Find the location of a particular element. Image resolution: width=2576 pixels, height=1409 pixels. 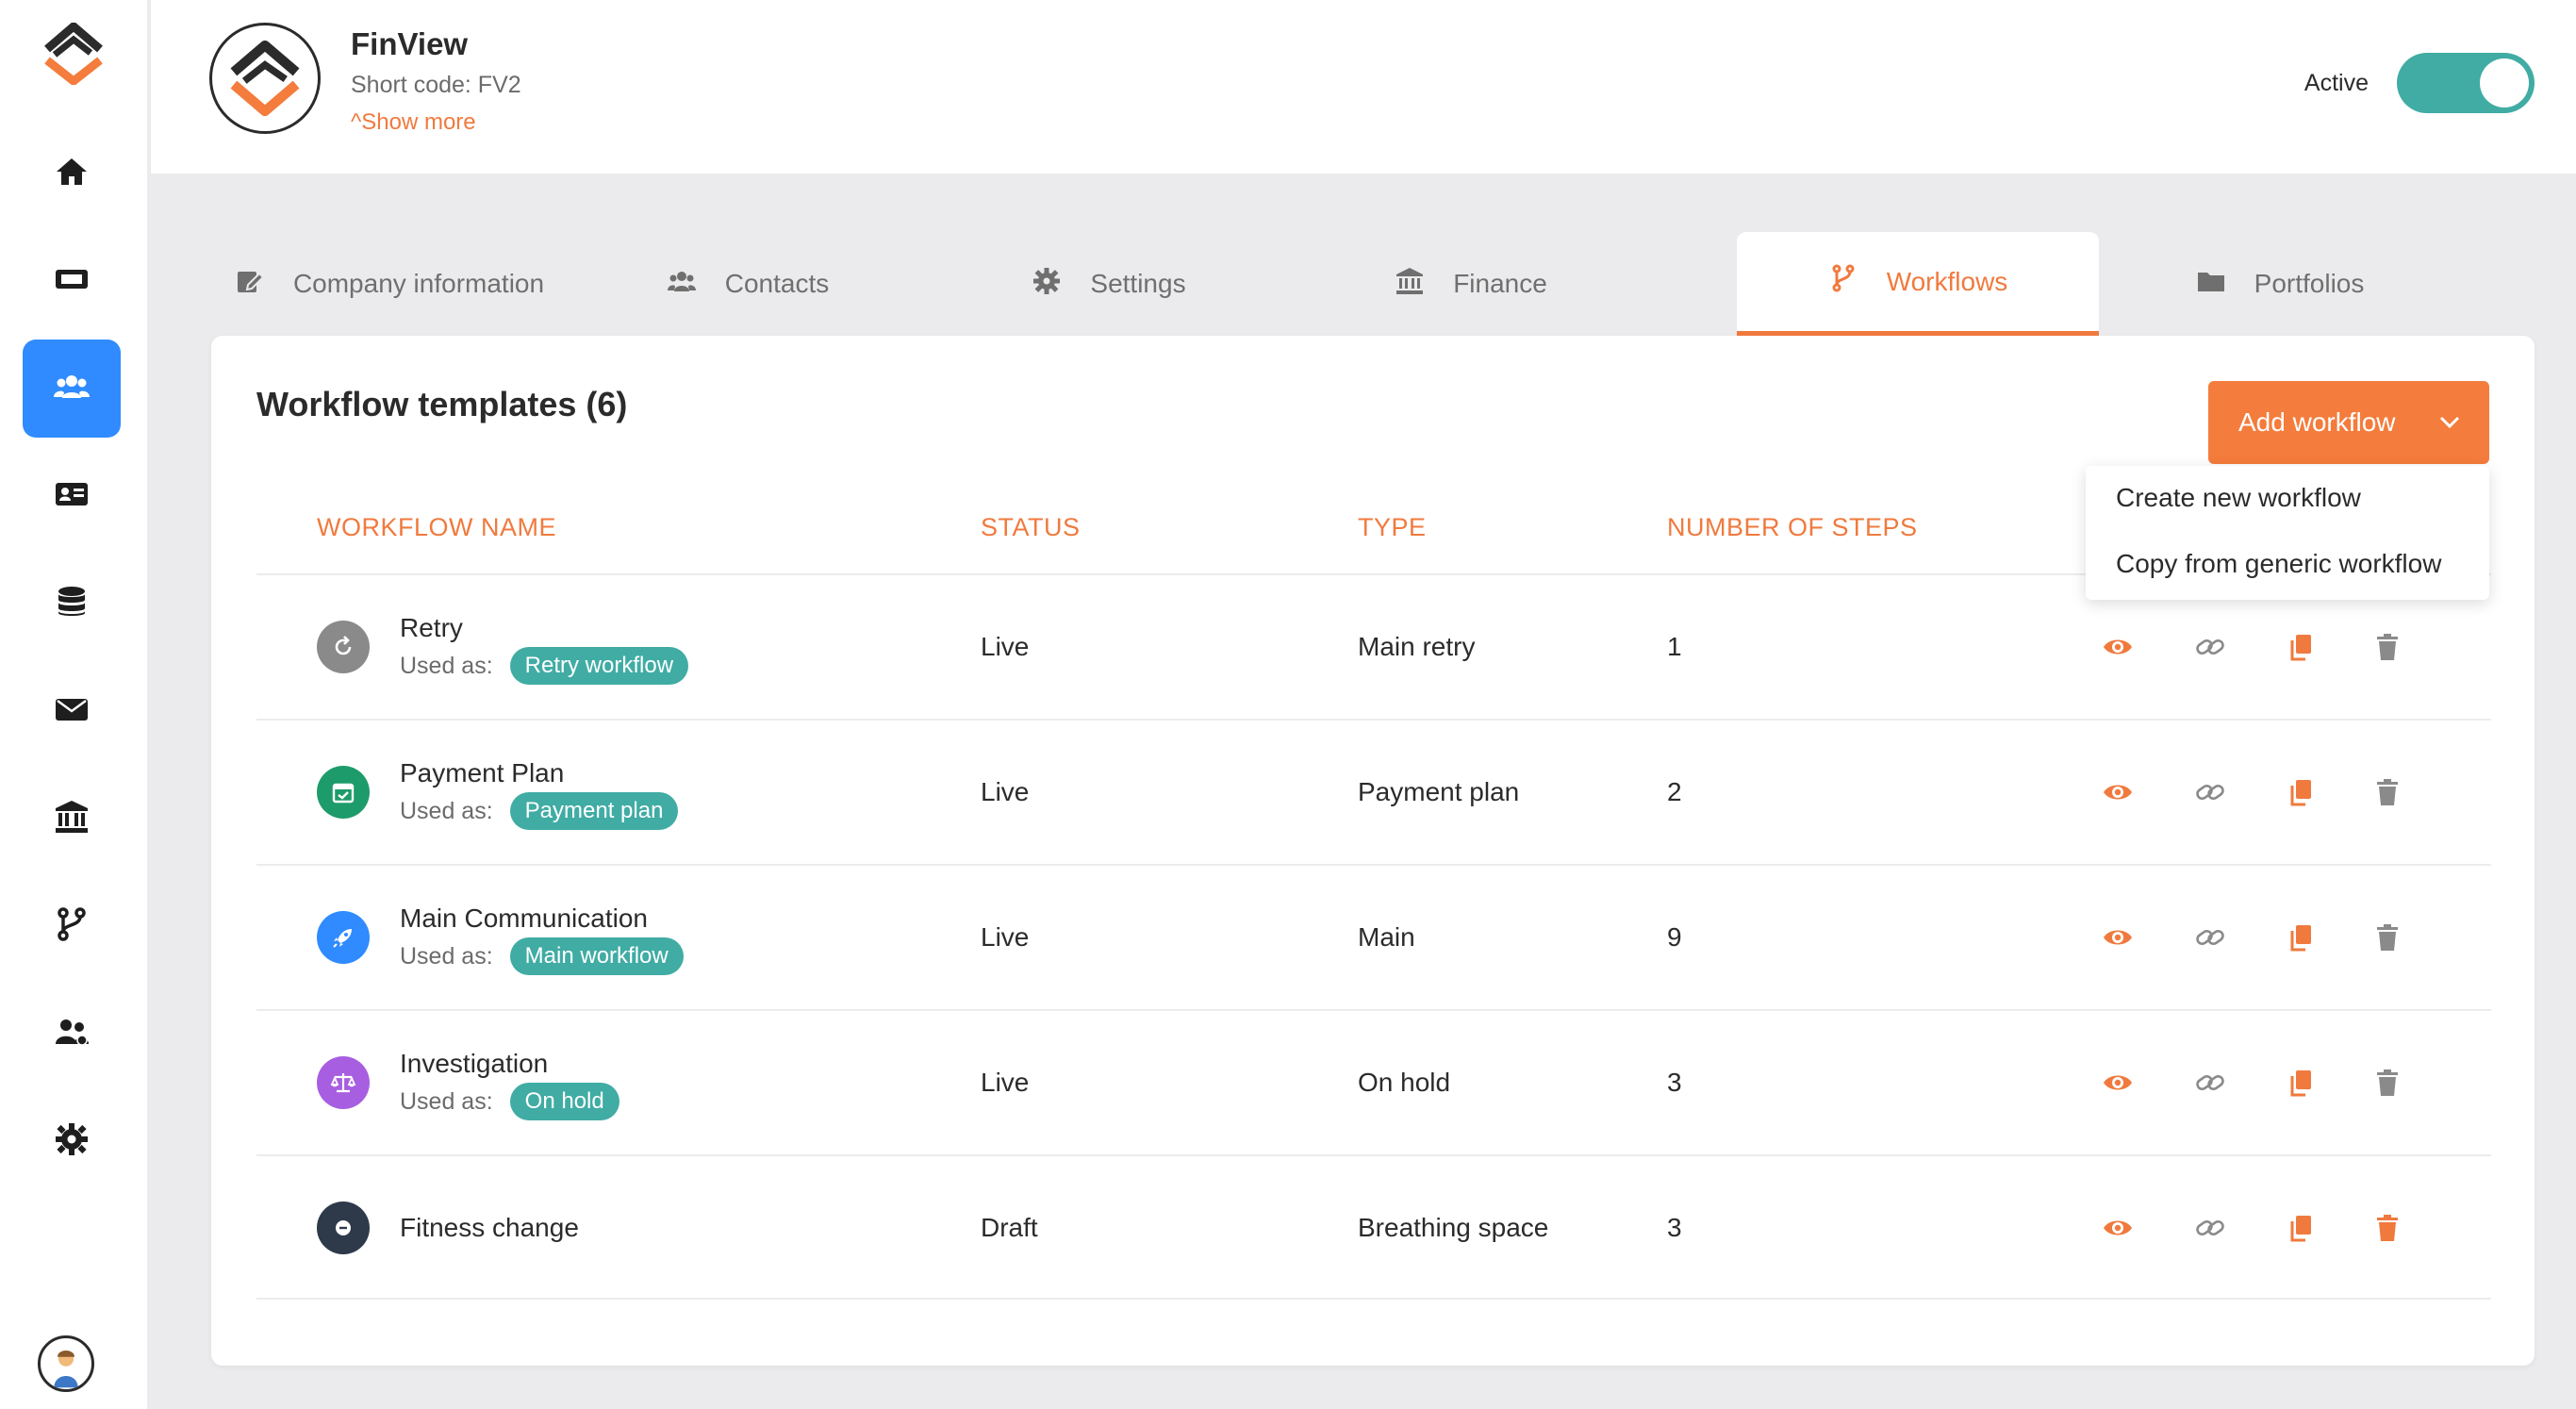

used-as: Used as: Payment plan is located at coordinates (539, 811).